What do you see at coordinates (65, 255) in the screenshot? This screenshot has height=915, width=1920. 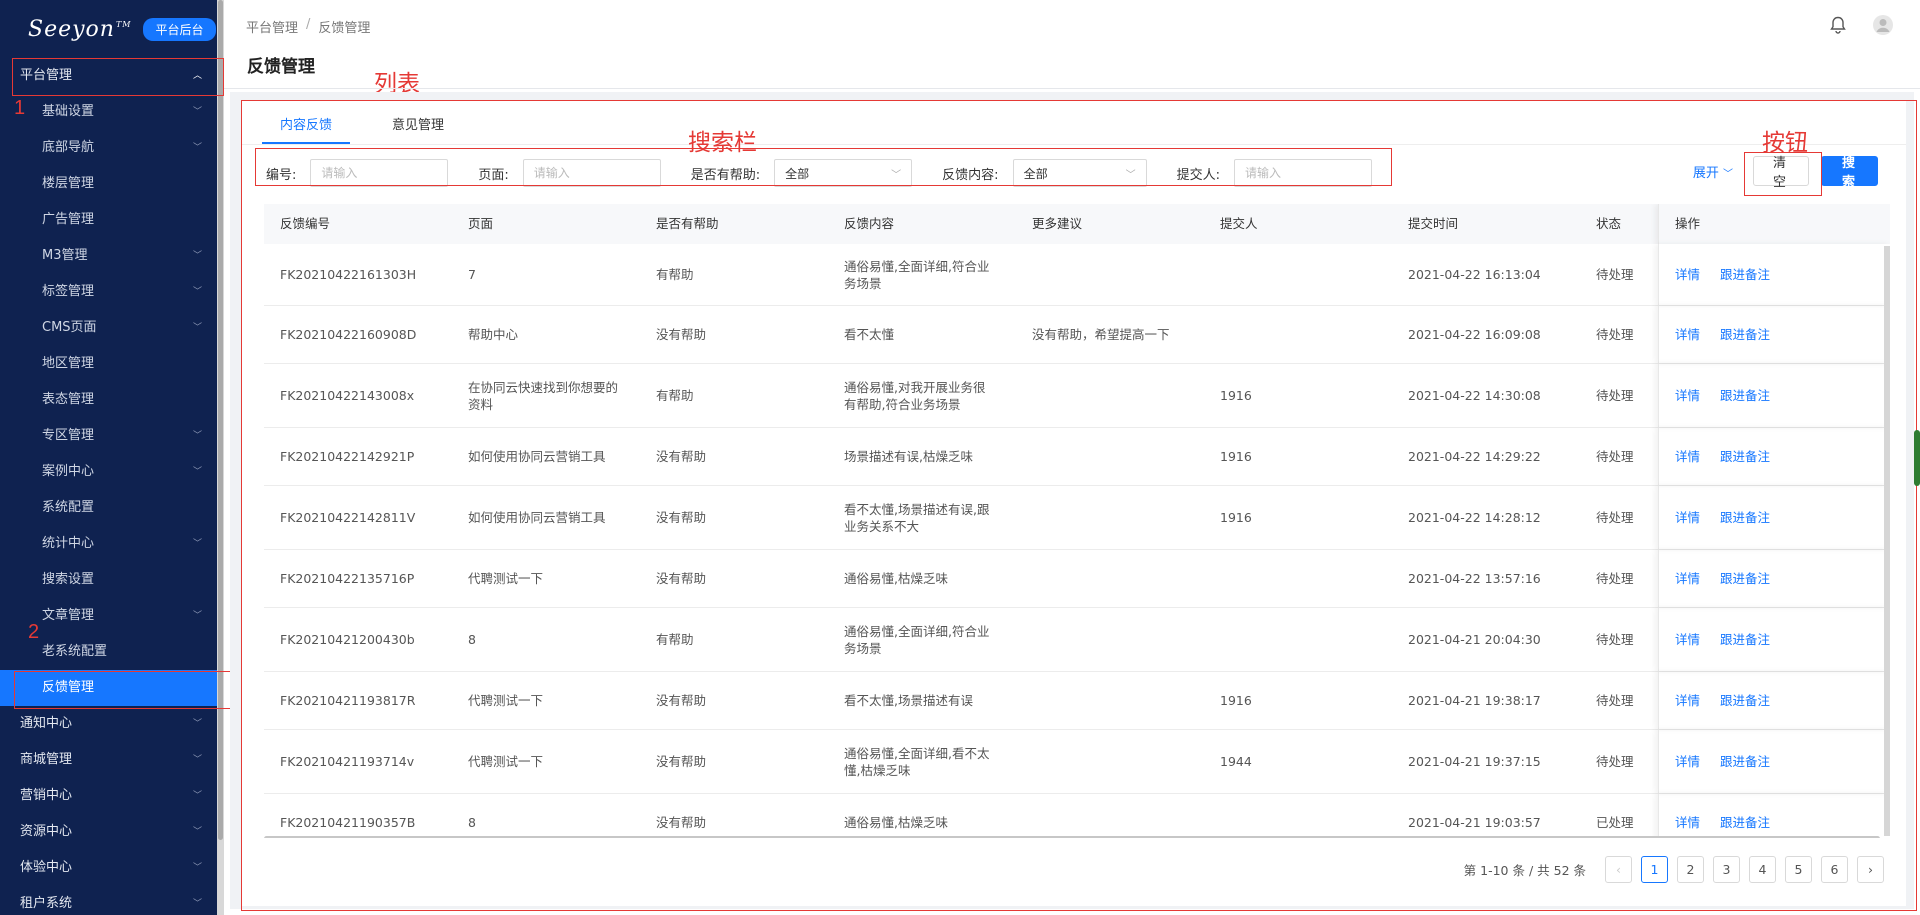 I see `sidebar-item-label: M3管理` at bounding box center [65, 255].